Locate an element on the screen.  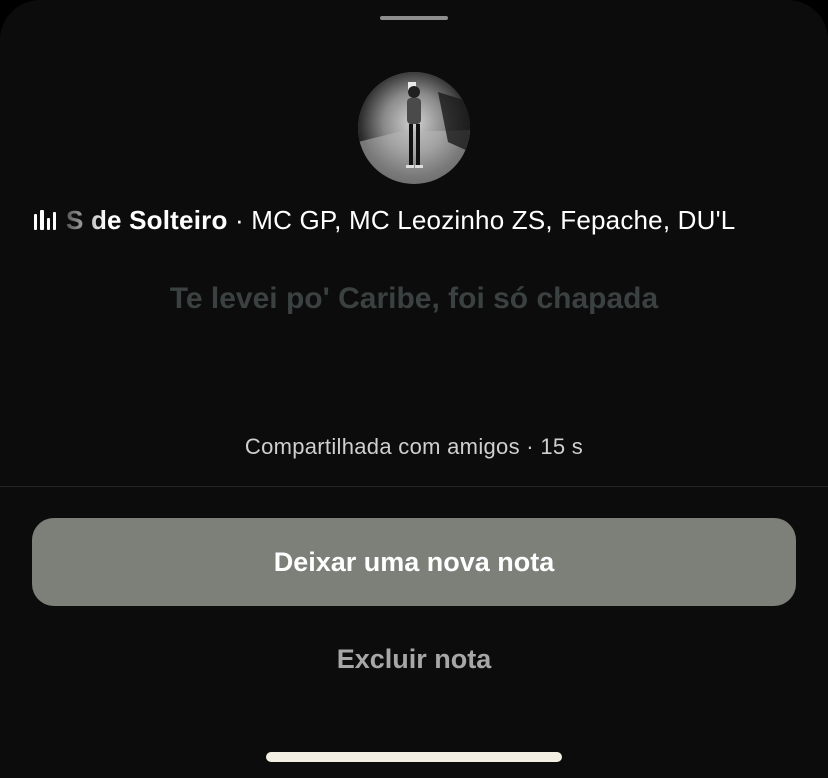
shared-status: Compartilhada com amigos · 15 s is located at coordinates (414, 446).